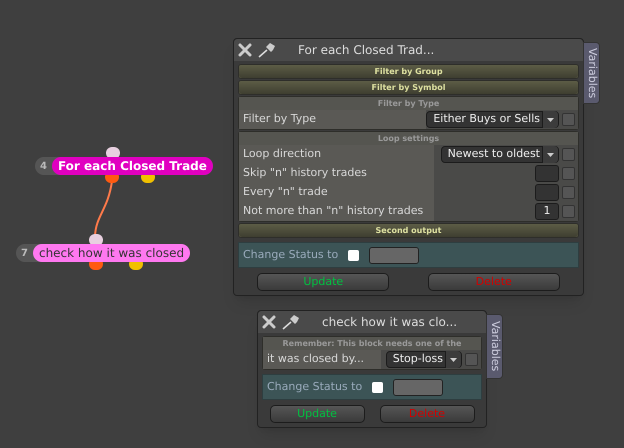 This screenshot has width=624, height=448. What do you see at coordinates (111, 253) in the screenshot?
I see `node-label: check how it was closed` at bounding box center [111, 253].